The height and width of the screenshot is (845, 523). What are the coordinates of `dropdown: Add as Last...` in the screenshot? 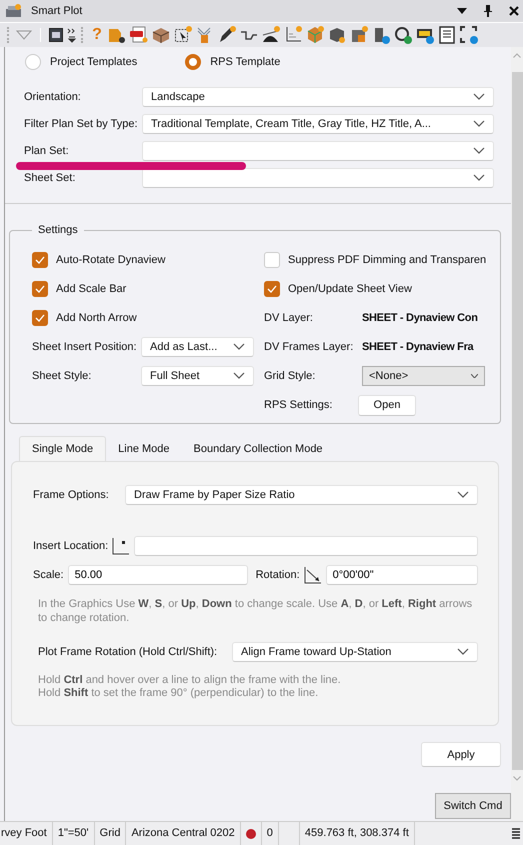 It's located at (197, 347).